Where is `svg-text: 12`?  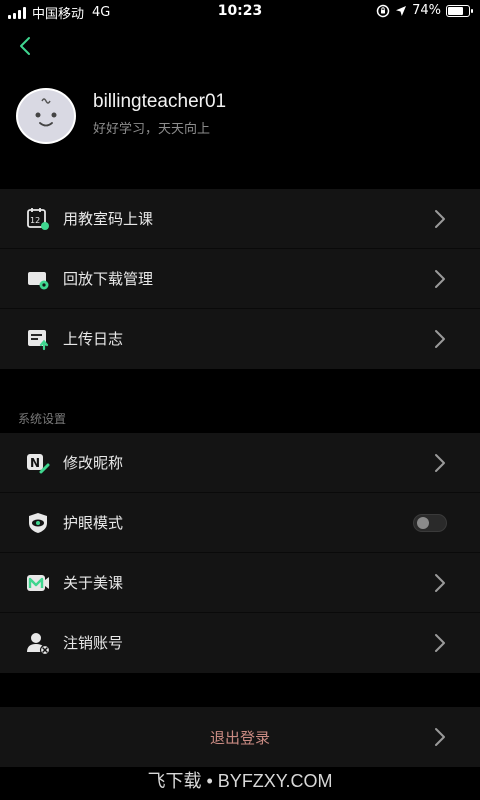
svg-text: 12 is located at coordinates (35, 220).